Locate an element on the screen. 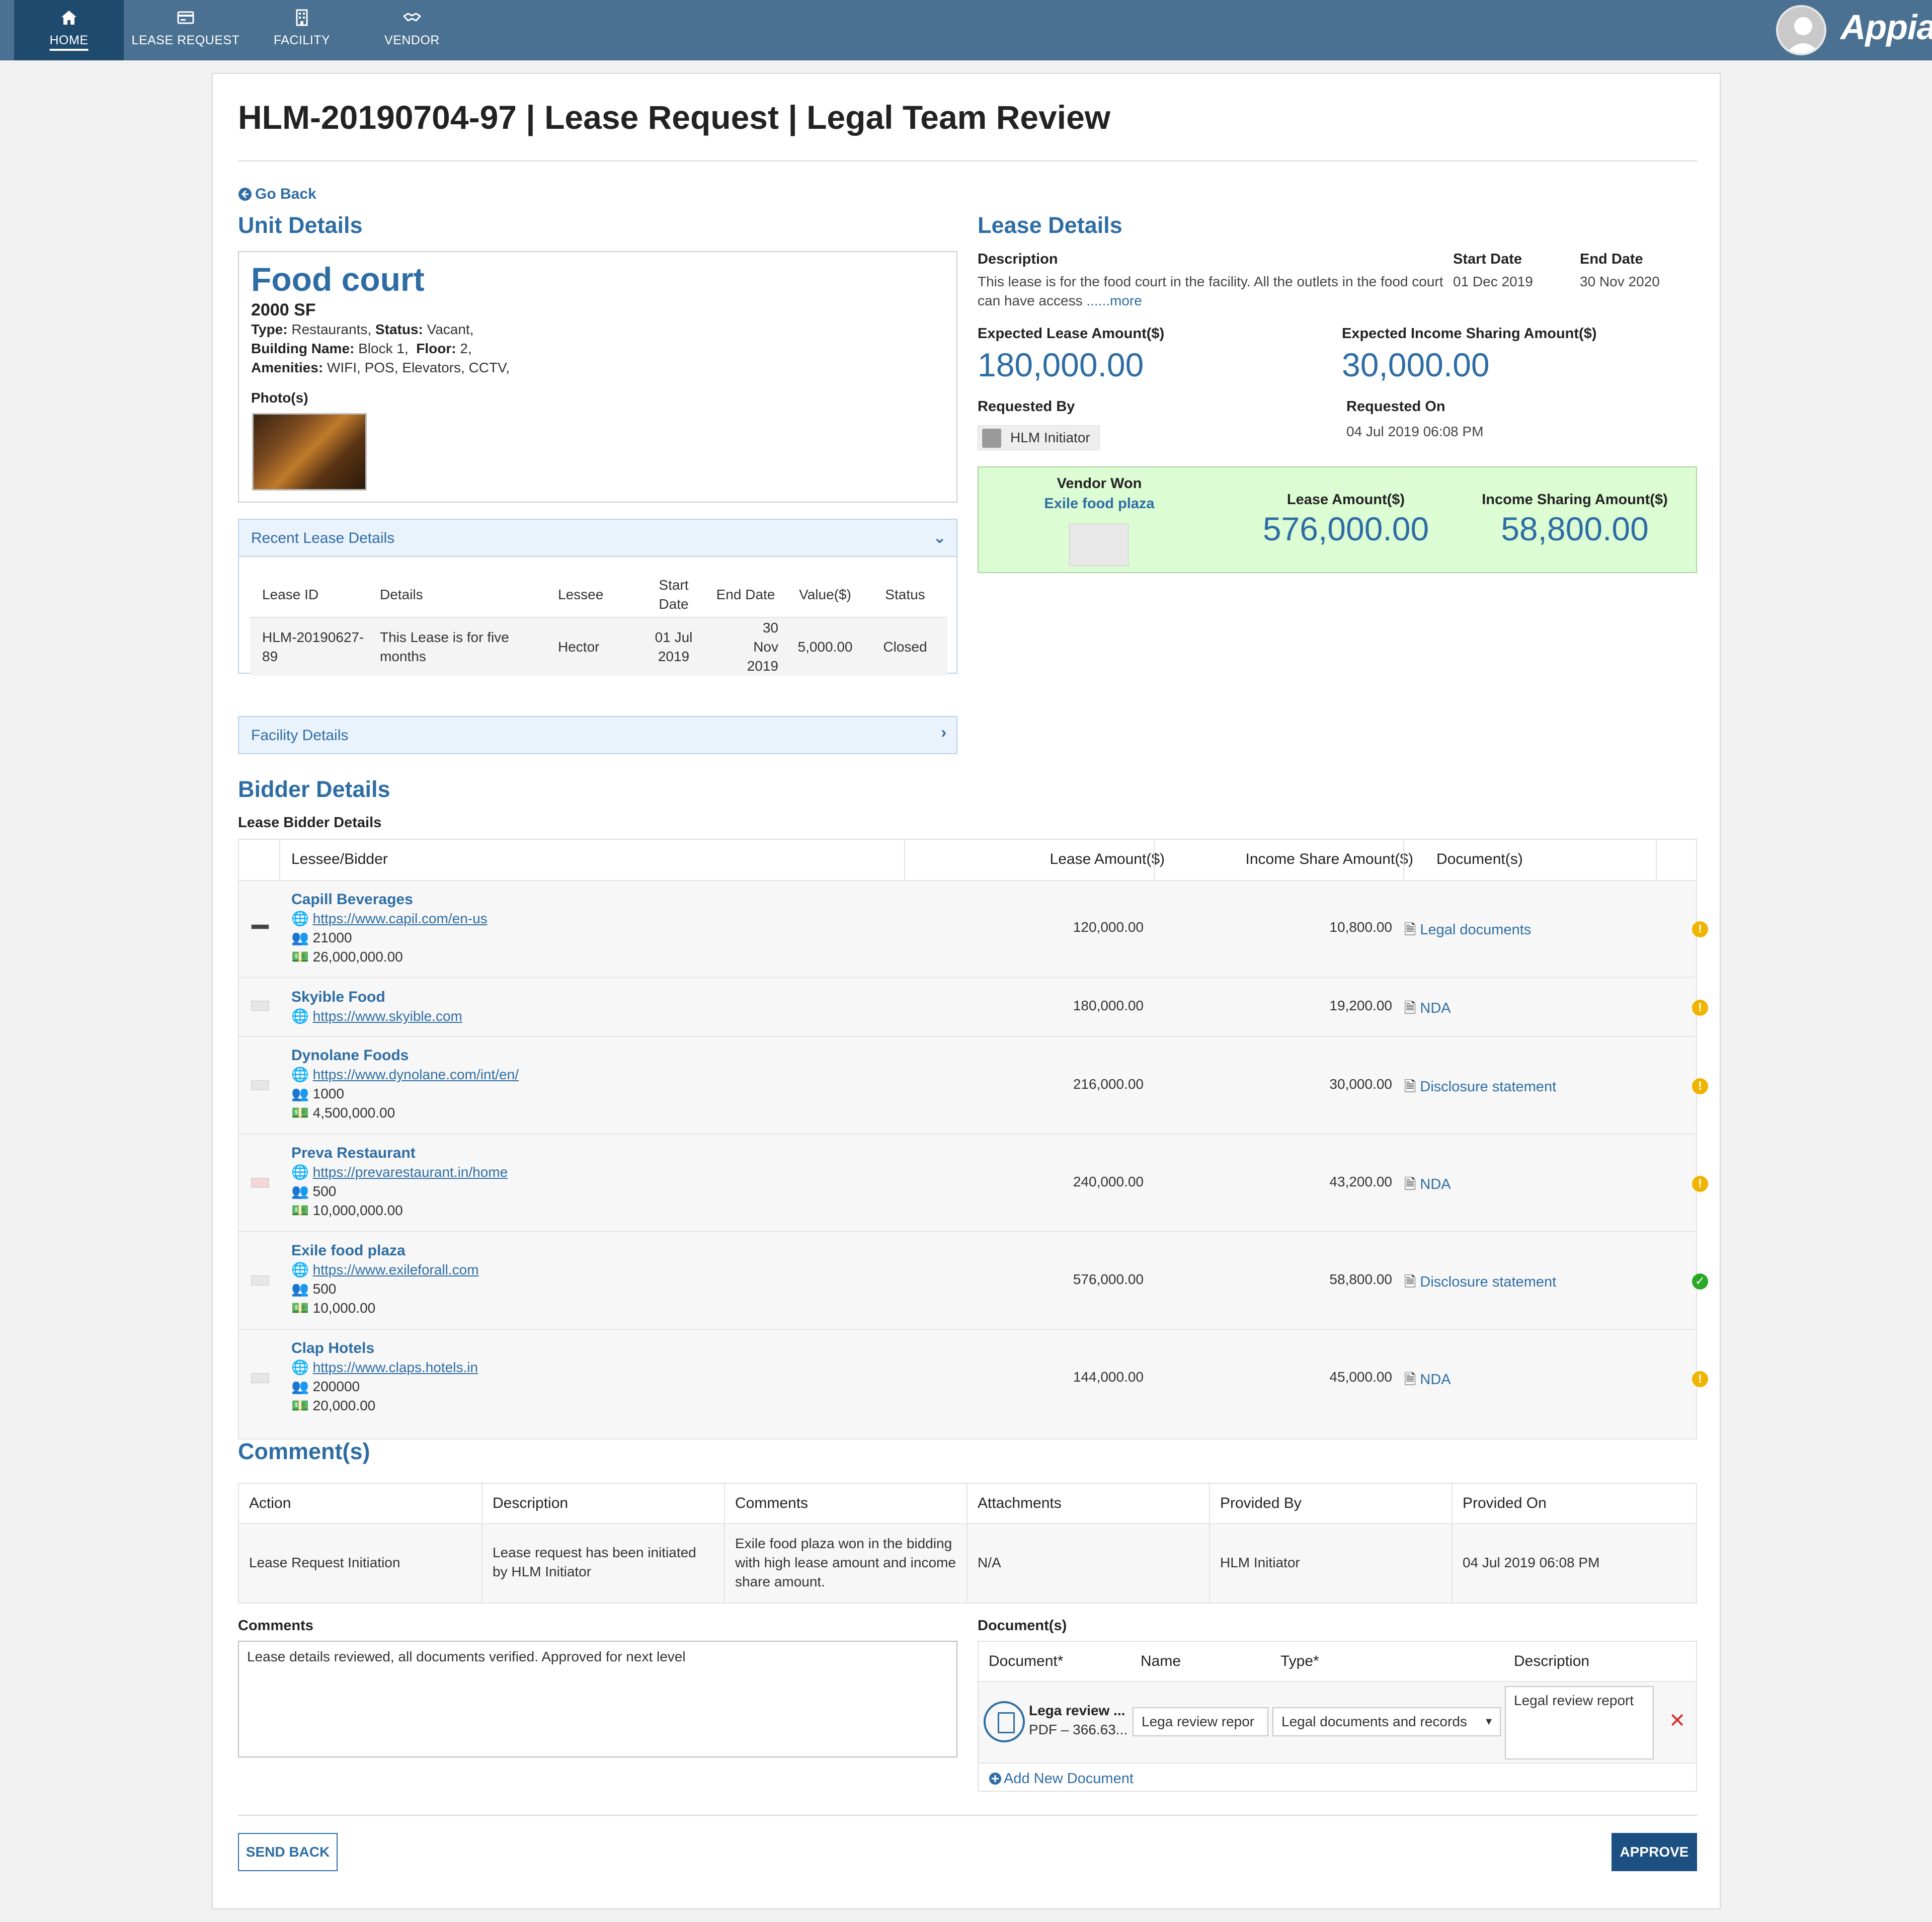 This screenshot has height=1922, width=1932. nav-facility: FACILITY is located at coordinates (302, 30).